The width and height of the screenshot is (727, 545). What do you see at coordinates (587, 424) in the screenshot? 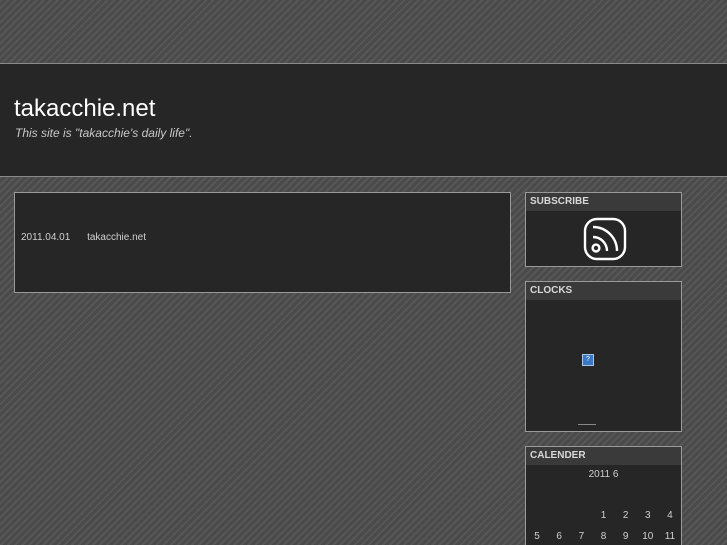
I see `clock-divider` at bounding box center [587, 424].